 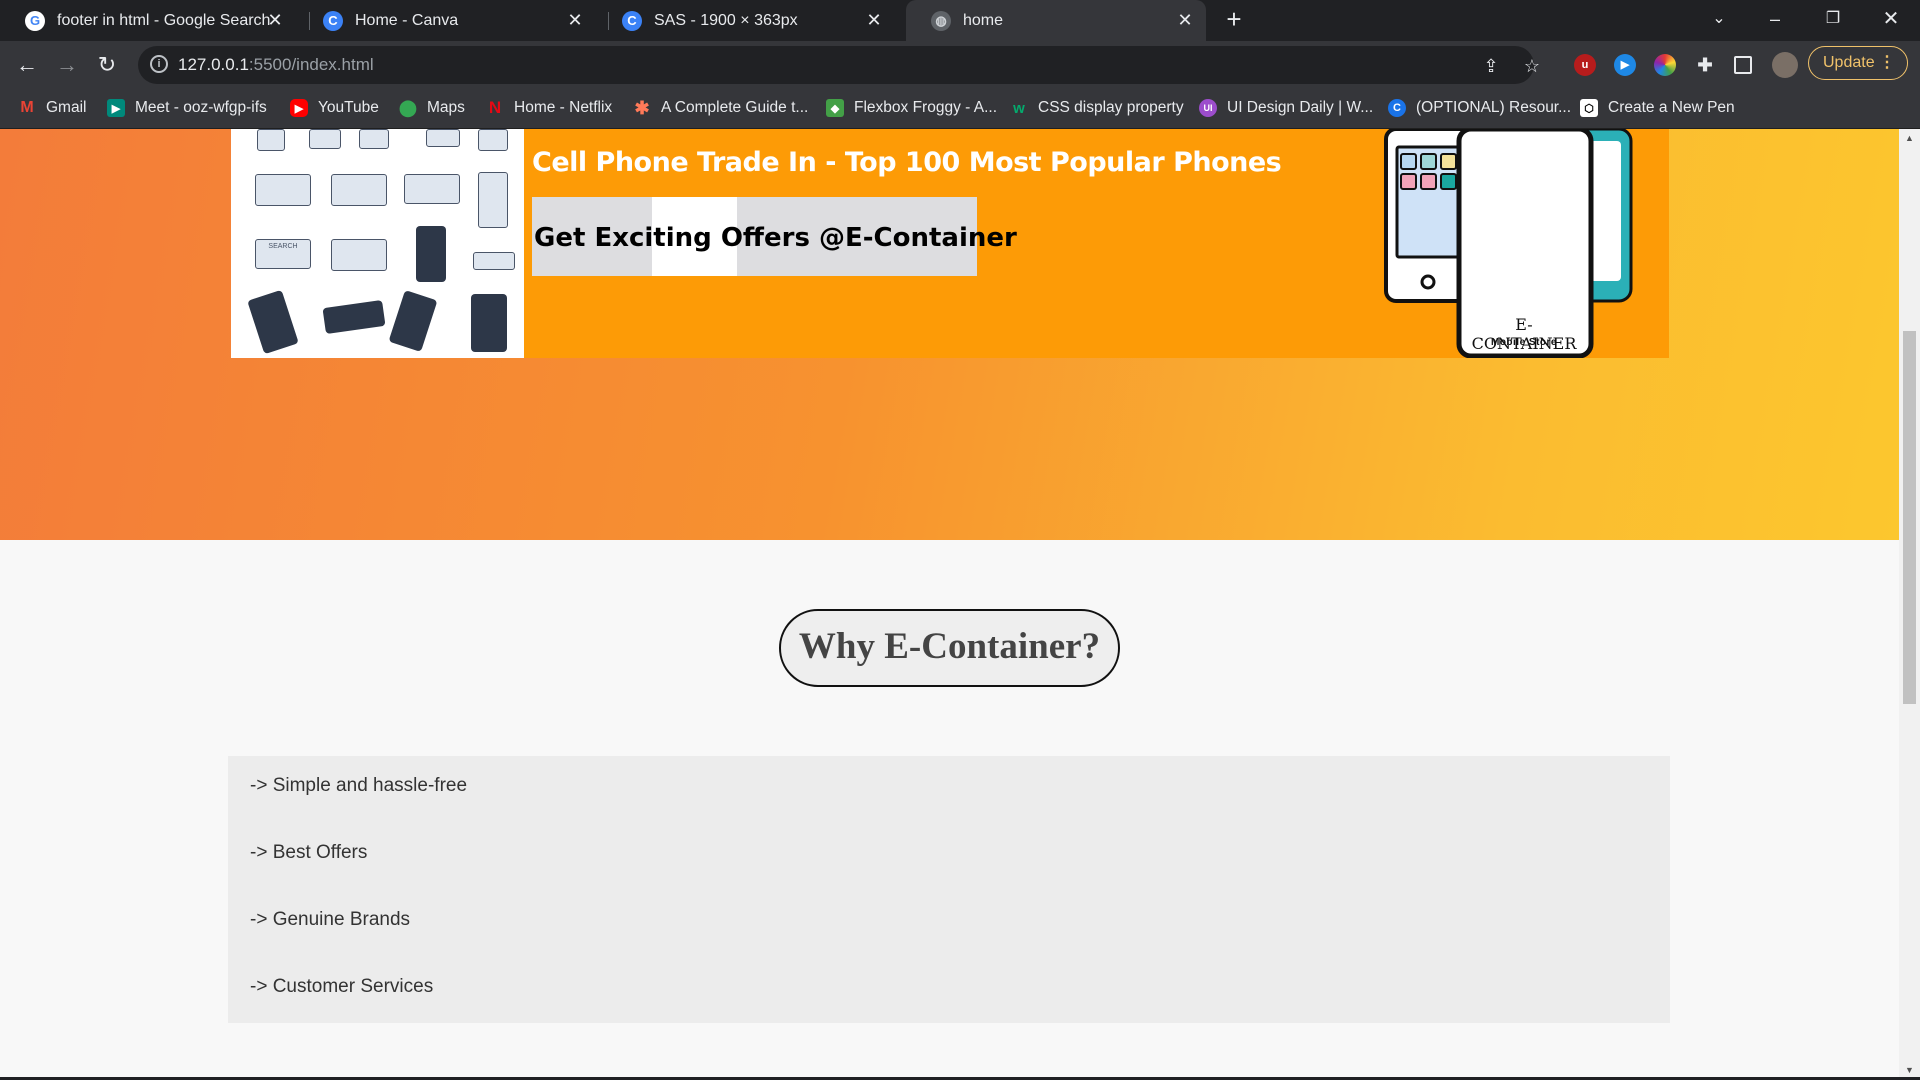 What do you see at coordinates (330, 919) in the screenshot?
I see `list-item: -> Genuine Brands` at bounding box center [330, 919].